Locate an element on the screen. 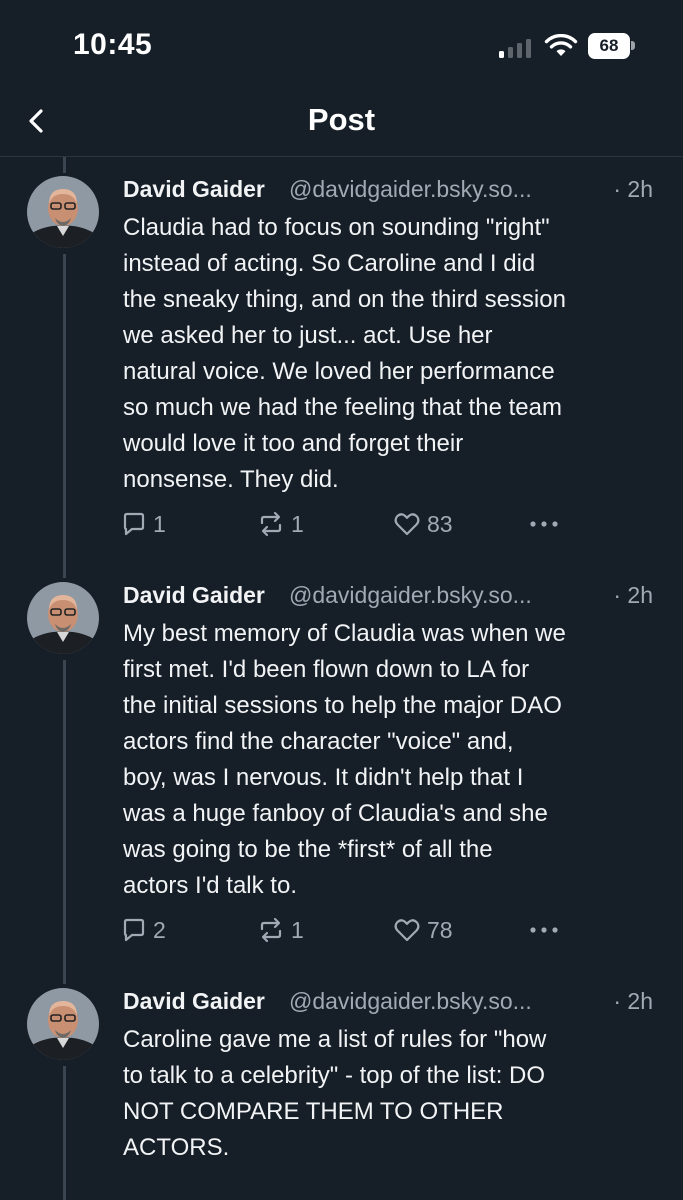 The image size is (683, 1200). post-text-line: we asked her to just... act. Use her is located at coordinates (308, 335).